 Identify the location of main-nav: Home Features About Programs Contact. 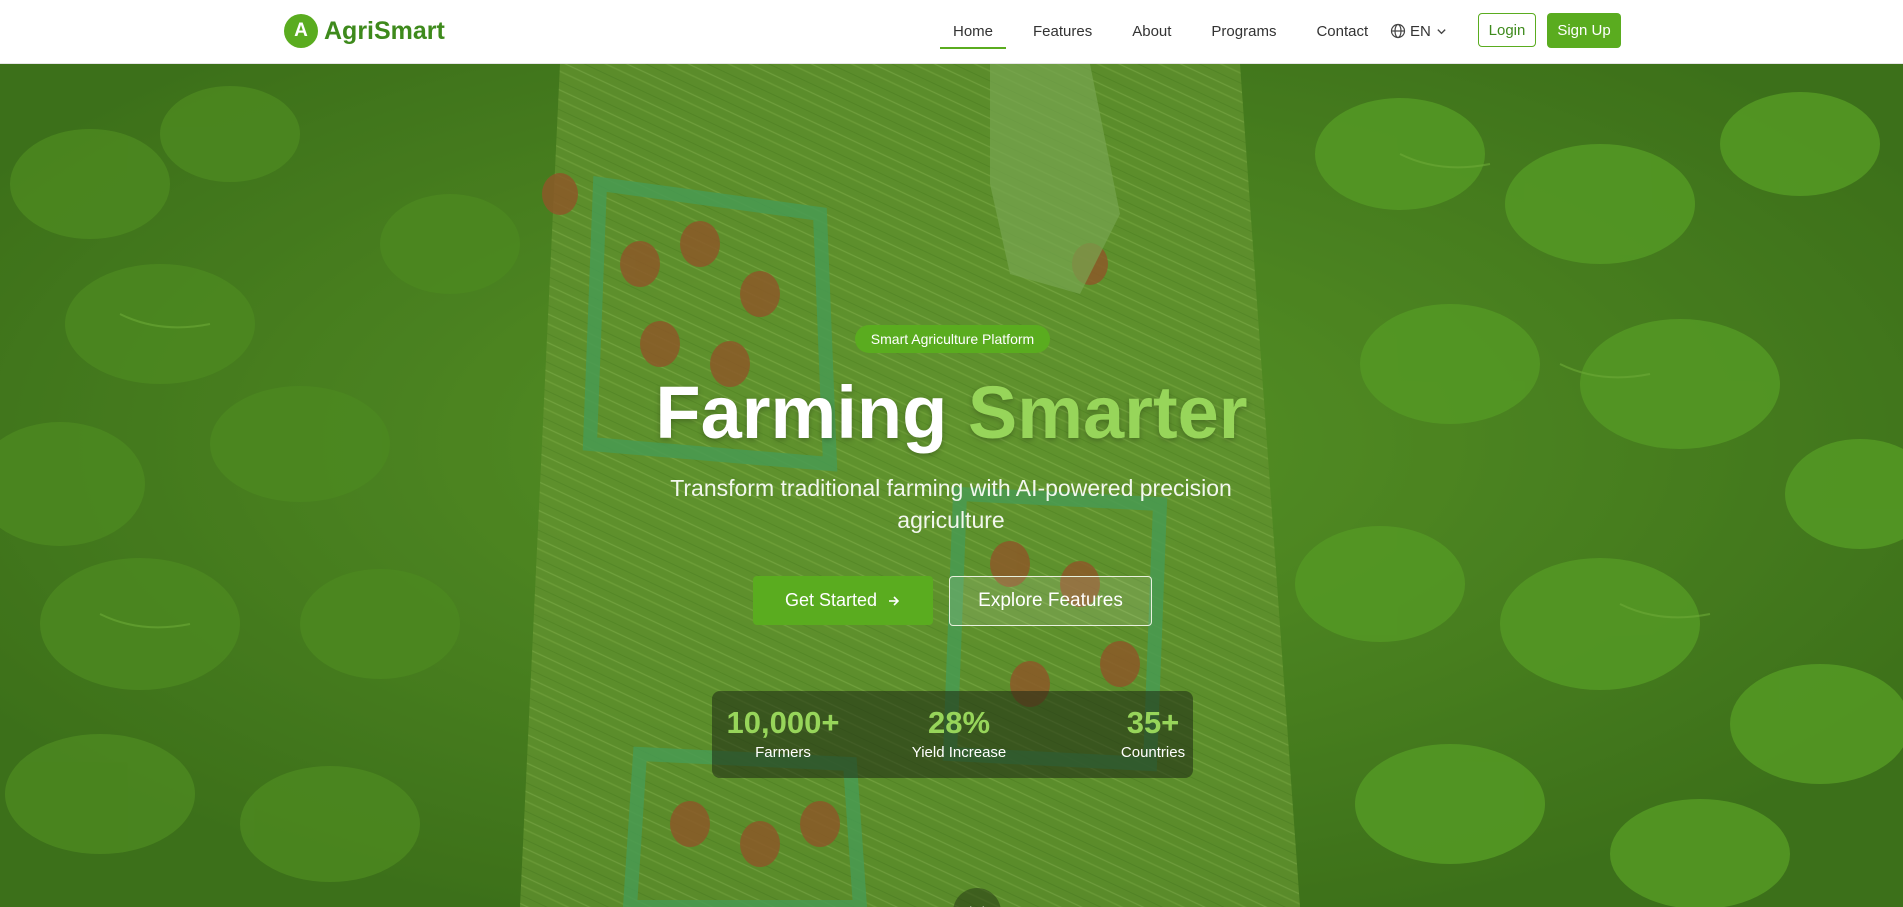
(1167, 31).